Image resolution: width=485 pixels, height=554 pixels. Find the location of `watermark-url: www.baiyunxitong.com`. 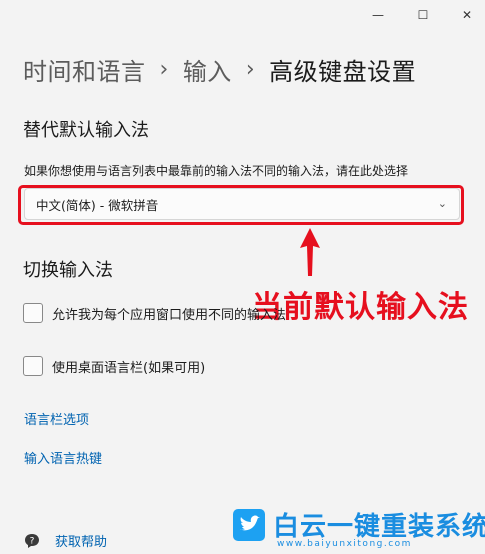

watermark-url: www.baiyunxitong.com is located at coordinates (344, 544).